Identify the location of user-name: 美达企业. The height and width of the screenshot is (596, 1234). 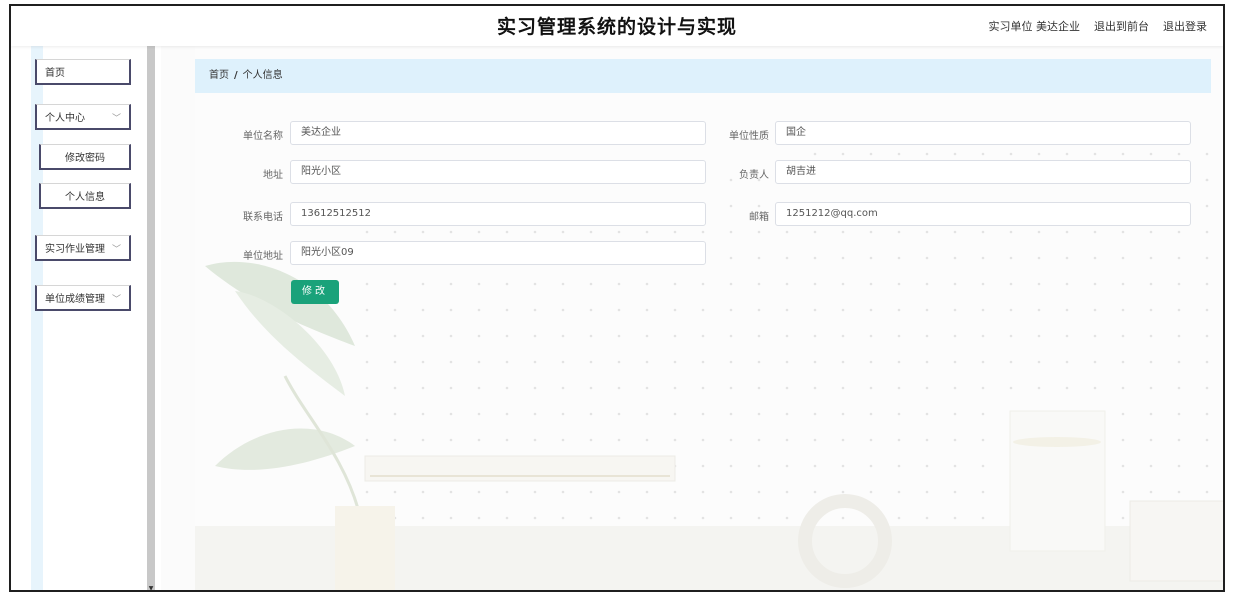
(1058, 26).